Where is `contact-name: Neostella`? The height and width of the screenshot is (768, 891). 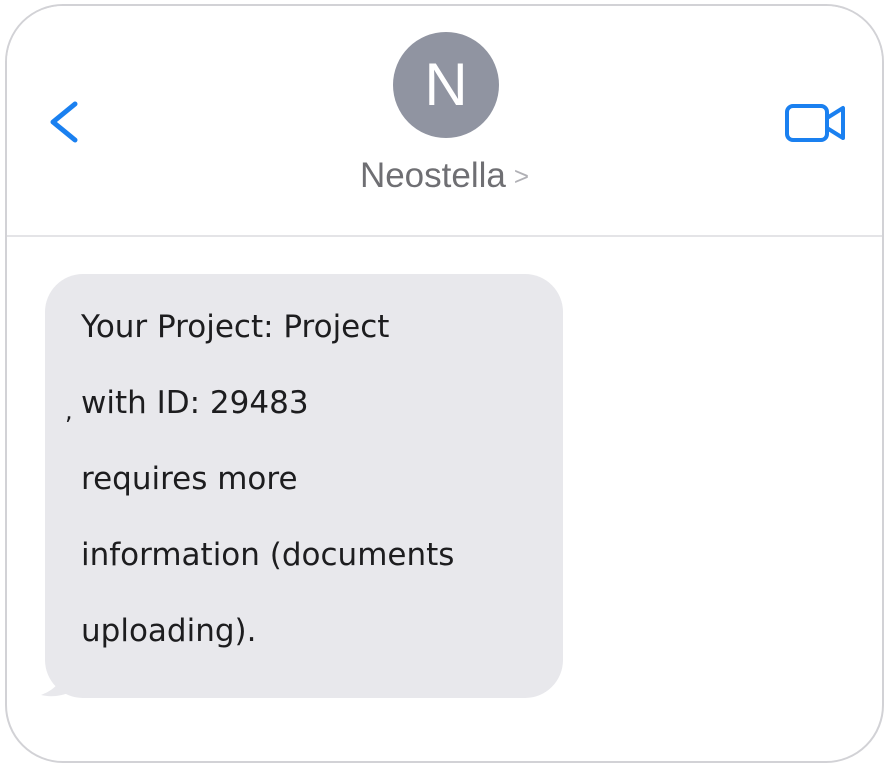 contact-name: Neostella is located at coordinates (432, 175).